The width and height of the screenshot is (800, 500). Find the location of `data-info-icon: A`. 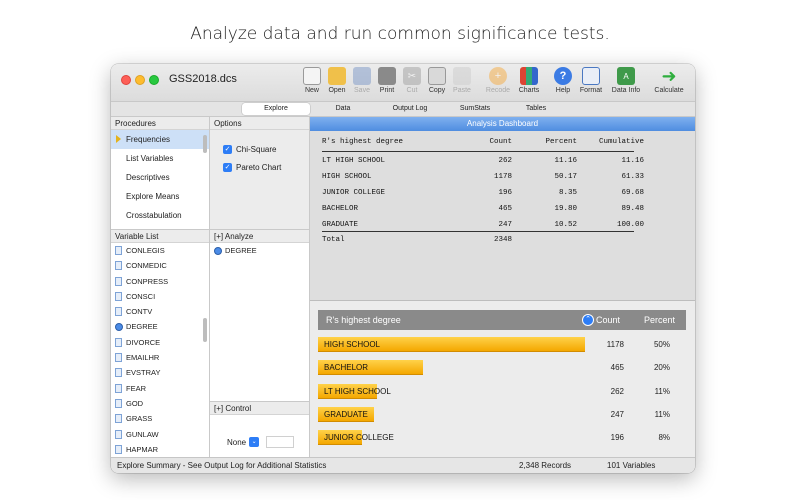

data-info-icon: A is located at coordinates (626, 76).